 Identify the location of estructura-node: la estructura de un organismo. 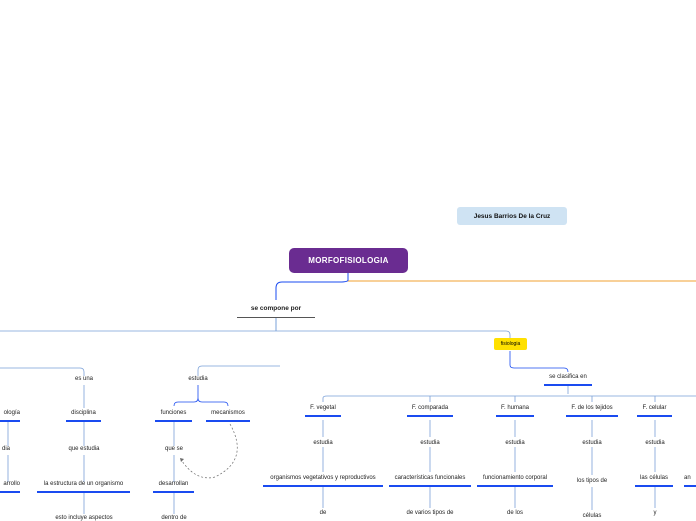
(83, 487).